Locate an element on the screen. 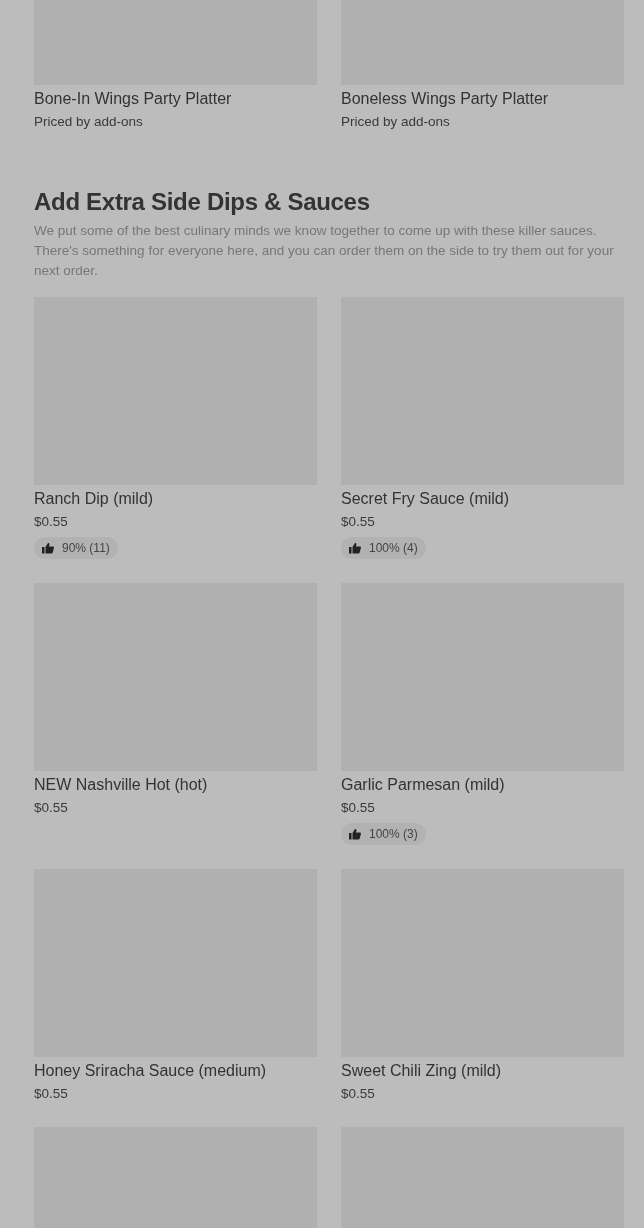 The height and width of the screenshot is (1228, 644). item-name: NEW Nashville Hot (hot) is located at coordinates (121, 785).